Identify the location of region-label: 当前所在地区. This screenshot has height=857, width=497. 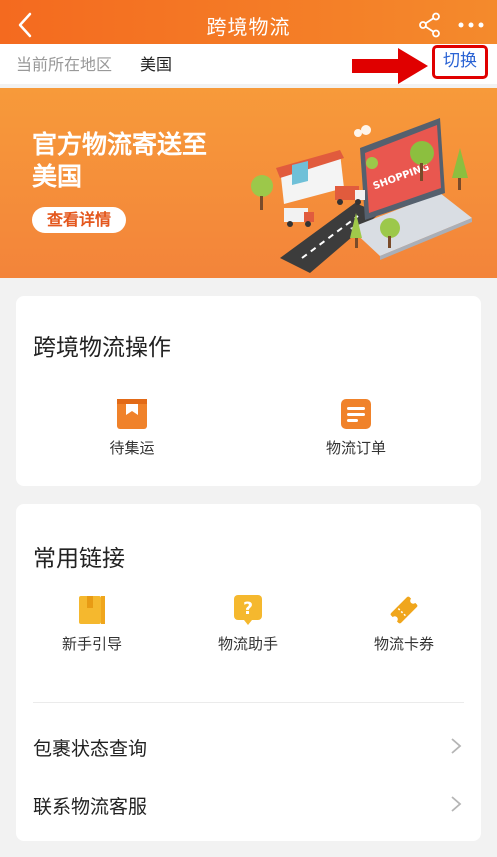
(64, 64).